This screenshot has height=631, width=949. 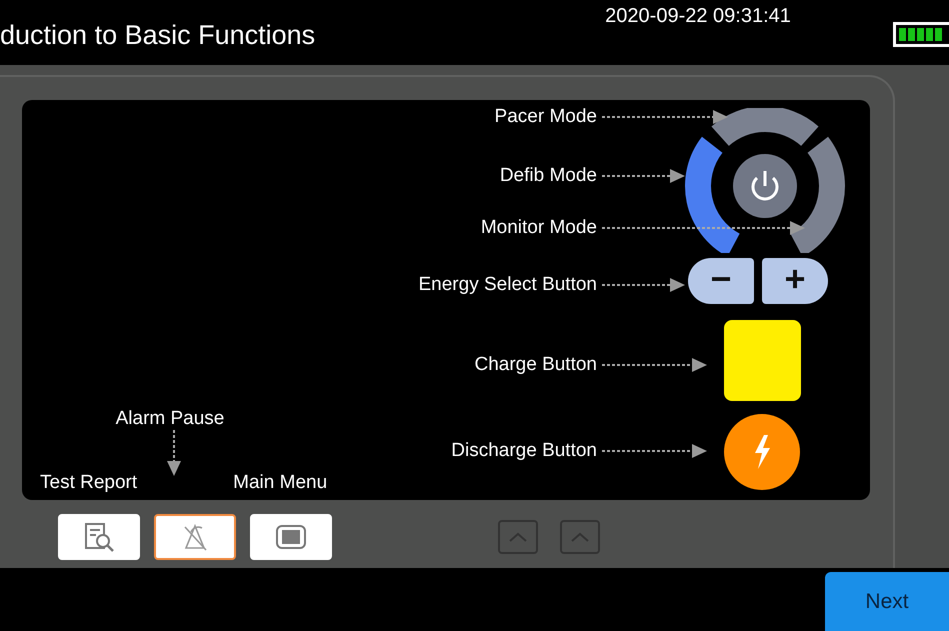 What do you see at coordinates (795, 281) in the screenshot?
I see `energy-button: +` at bounding box center [795, 281].